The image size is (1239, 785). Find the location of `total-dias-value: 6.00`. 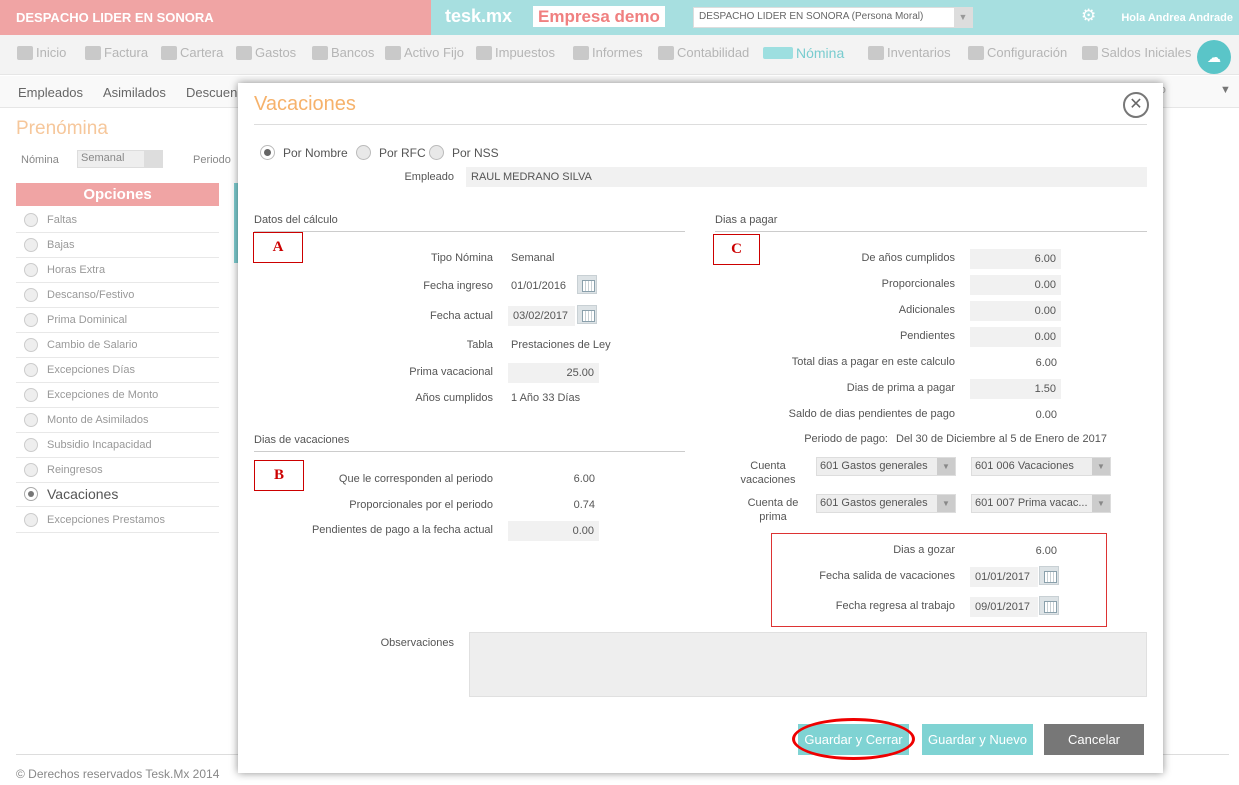

total-dias-value: 6.00 is located at coordinates (1046, 363).